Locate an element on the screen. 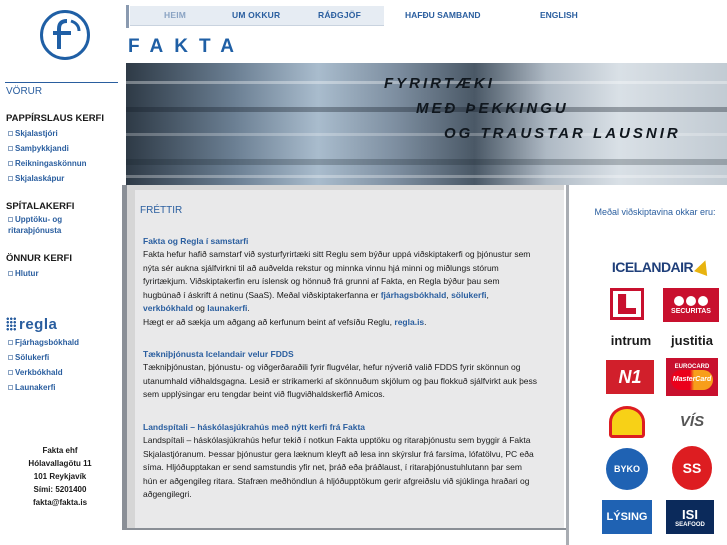 The width and height of the screenshot is (727, 545). address-city: 101 Reykjavík is located at coordinates (60, 476).